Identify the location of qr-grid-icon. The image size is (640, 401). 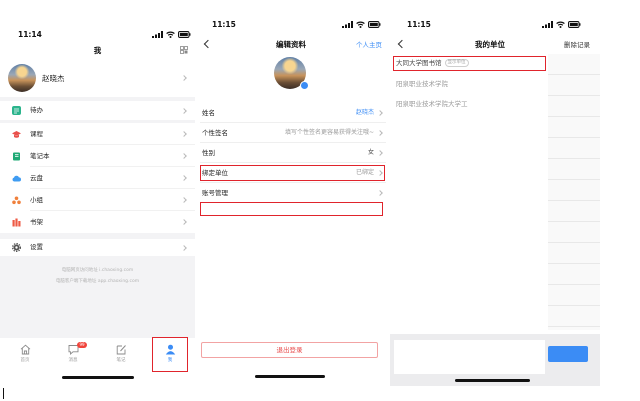
(184, 50).